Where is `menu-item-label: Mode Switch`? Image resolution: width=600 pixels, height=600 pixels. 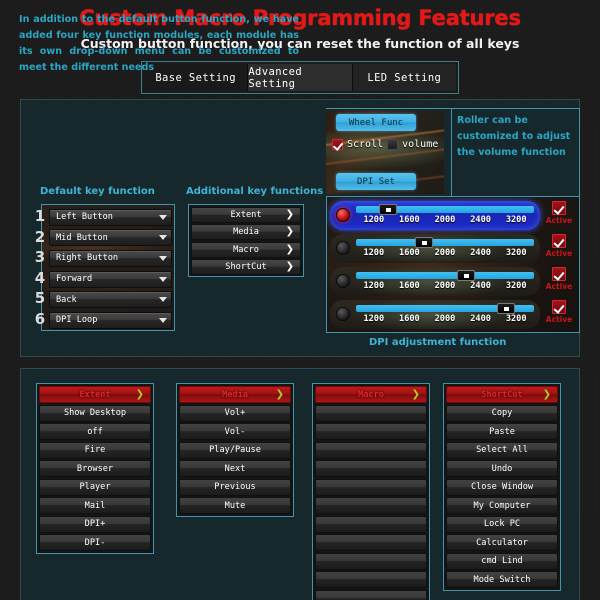
menu-item-label: Mode Switch is located at coordinates (502, 579).